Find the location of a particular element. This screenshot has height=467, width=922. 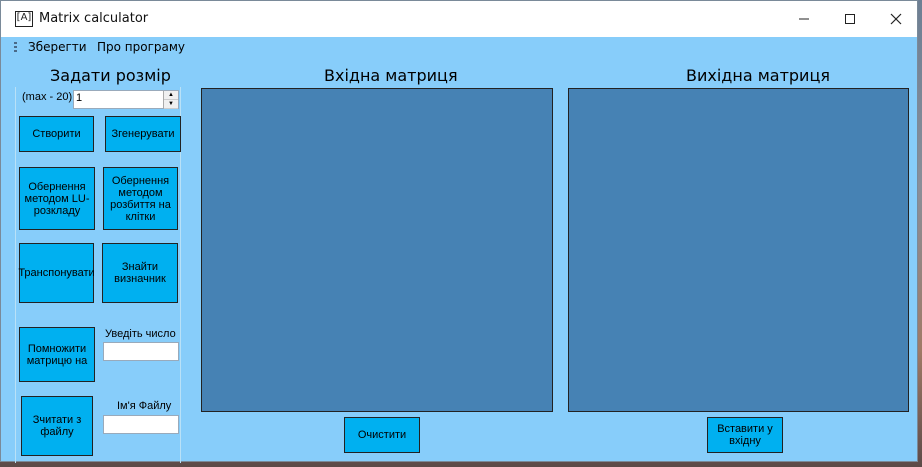

close-icon is located at coordinates (896, 19).